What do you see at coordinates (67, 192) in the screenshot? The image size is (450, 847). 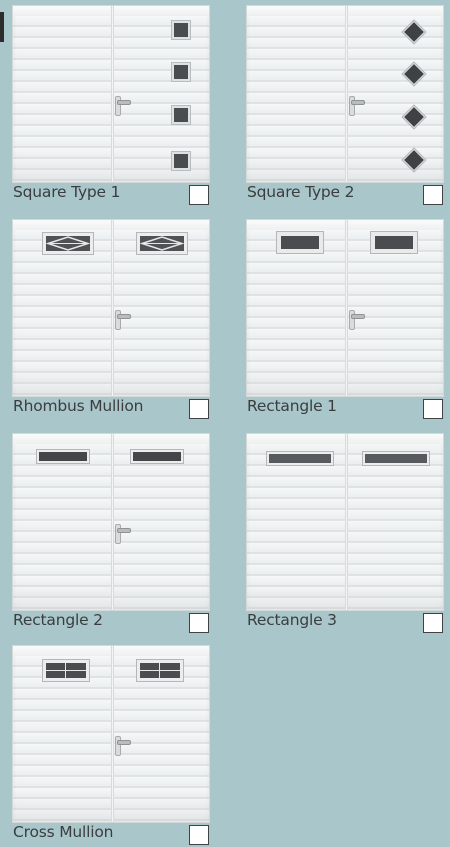 I see `option-label: Square Type 1` at bounding box center [67, 192].